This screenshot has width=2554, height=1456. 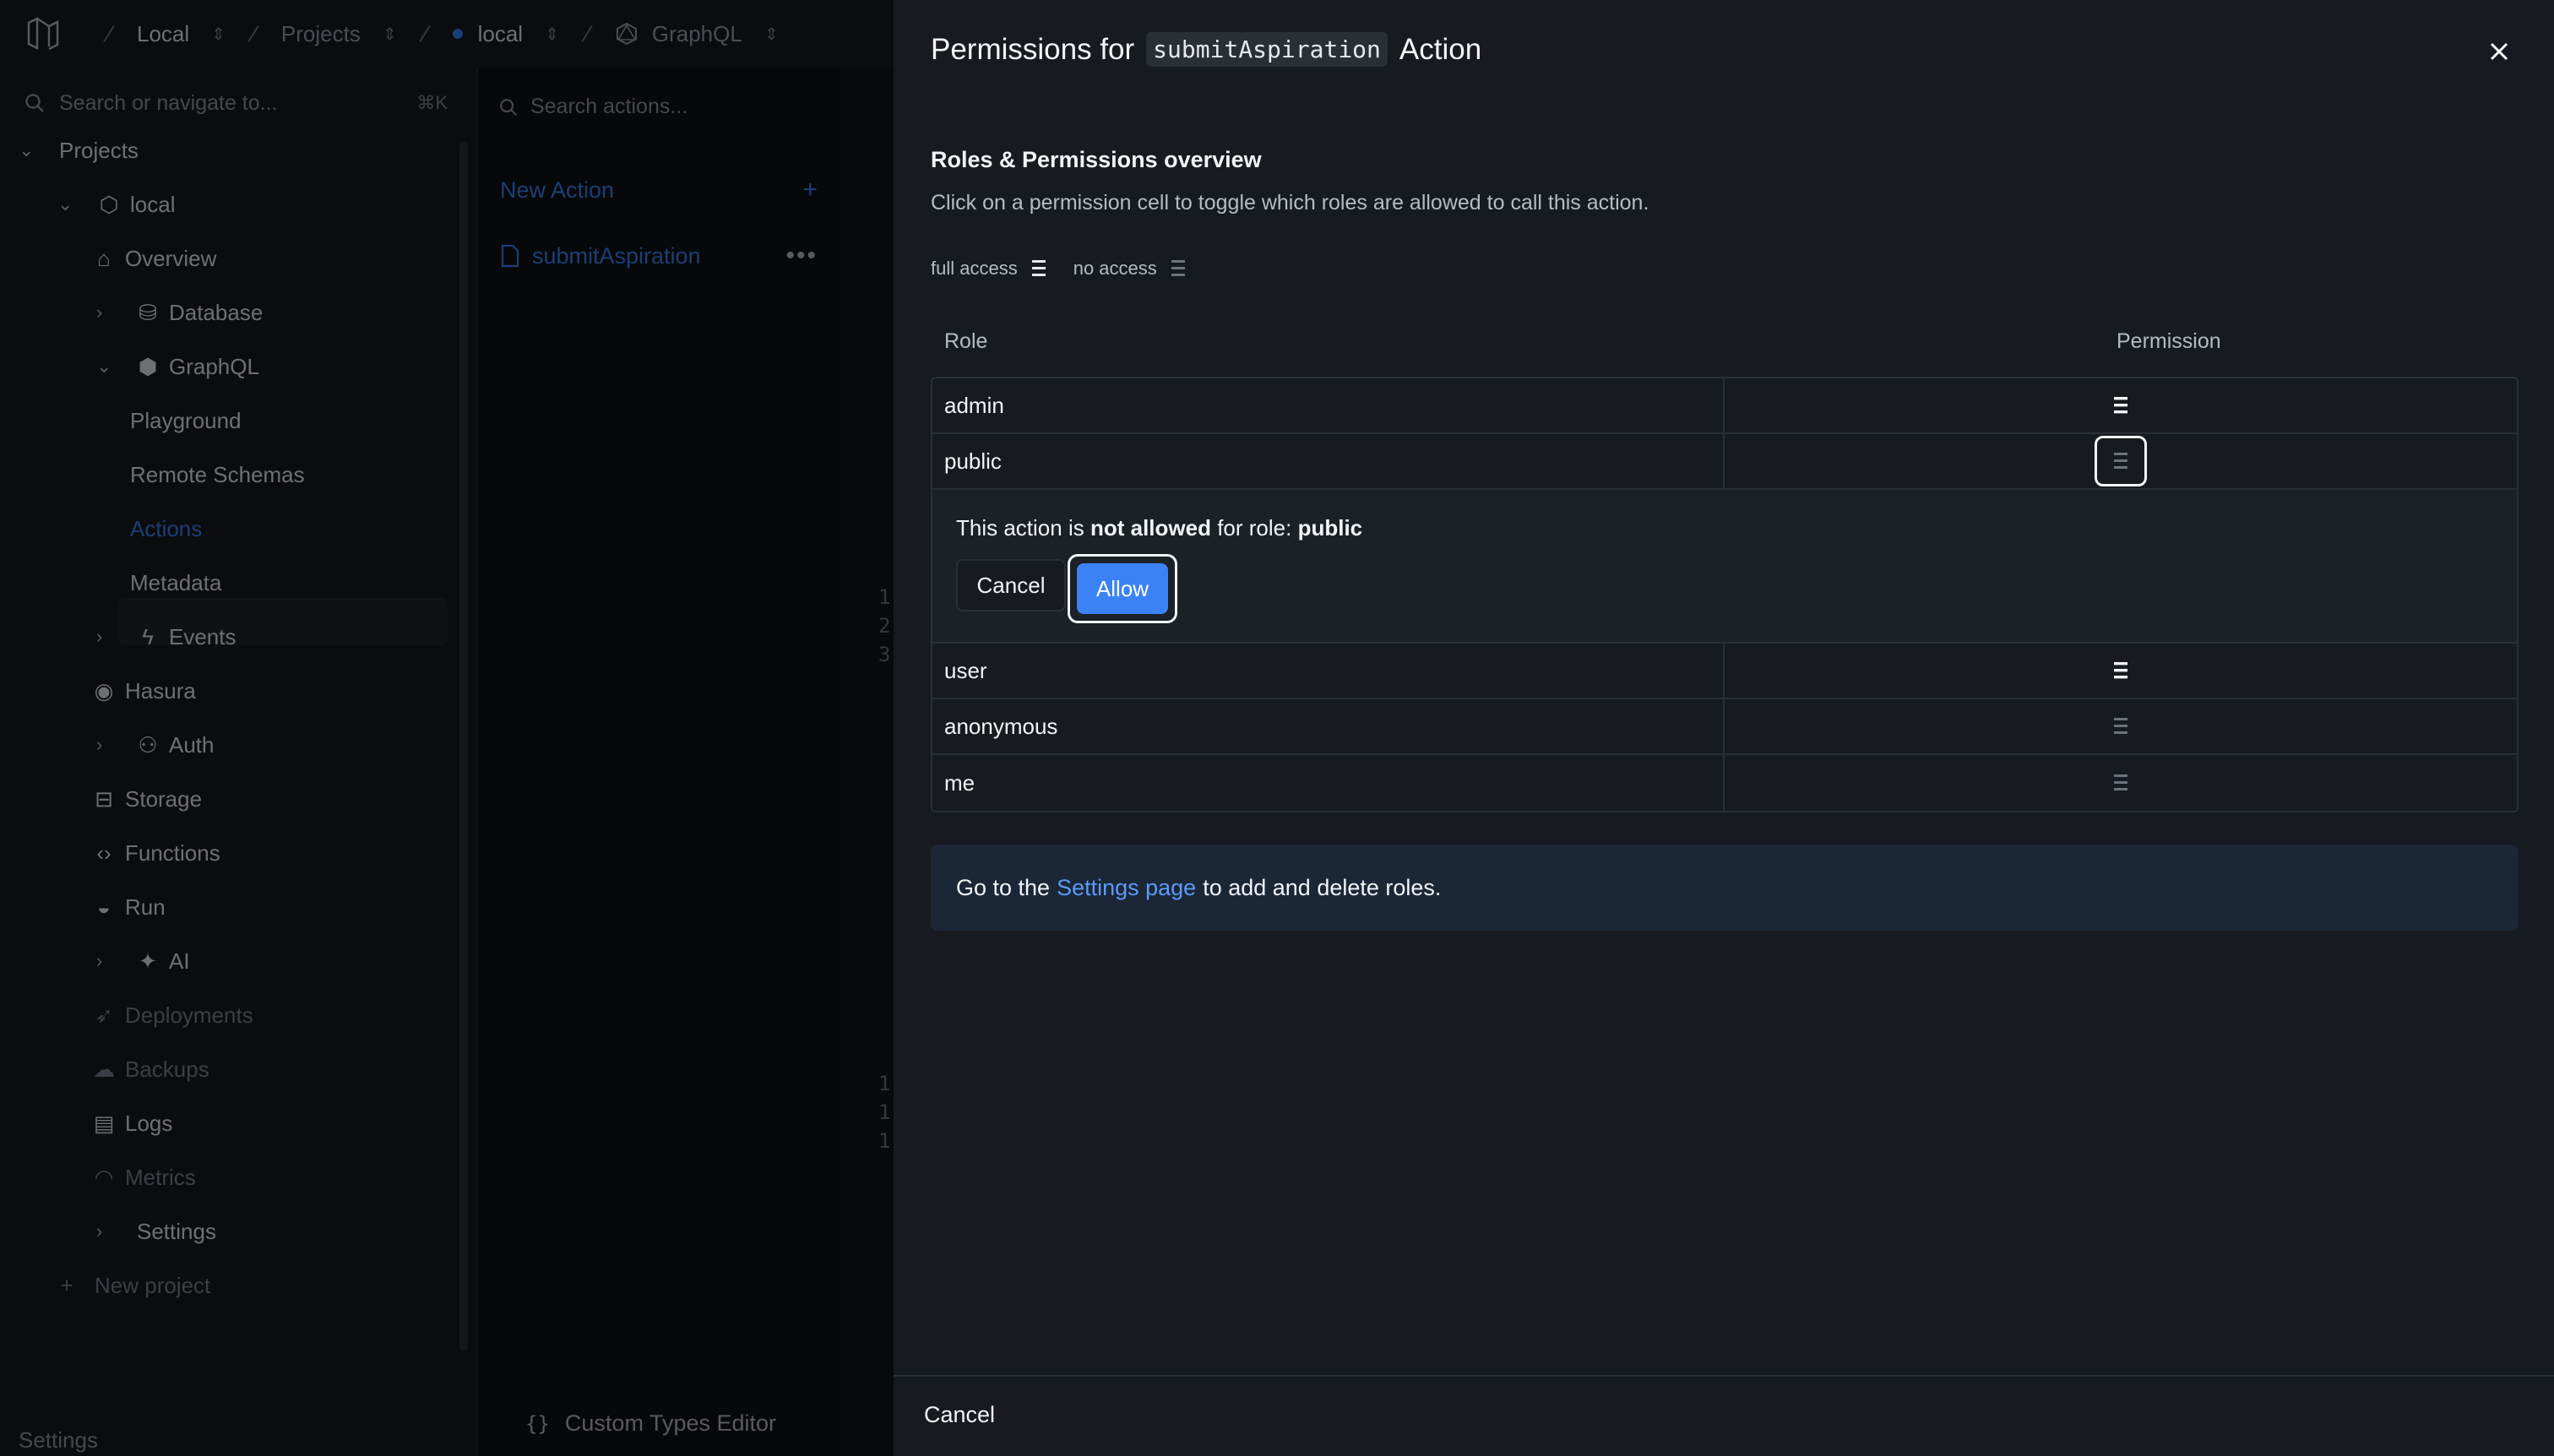 What do you see at coordinates (650, 1423) in the screenshot?
I see `custom-types-editor-button: {} Custom Types Editor` at bounding box center [650, 1423].